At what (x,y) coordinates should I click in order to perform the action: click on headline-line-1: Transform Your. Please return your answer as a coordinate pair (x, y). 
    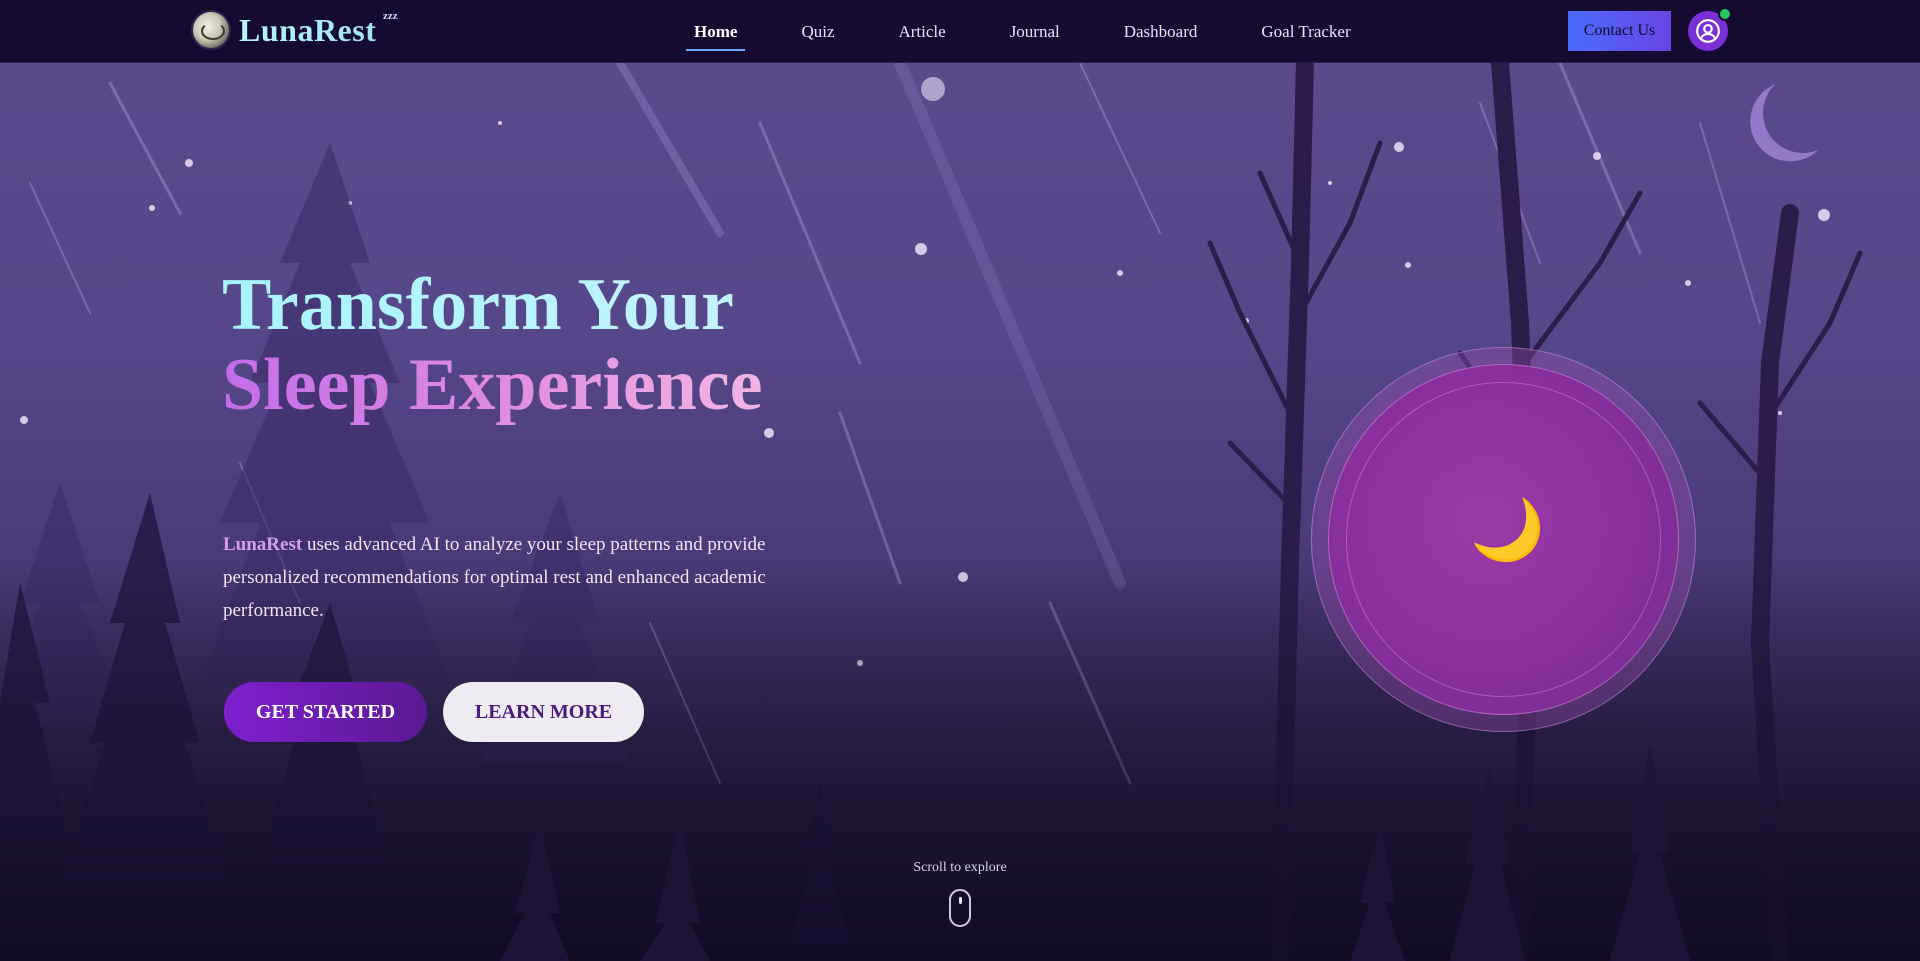
    Looking at the image, I should click on (492, 305).